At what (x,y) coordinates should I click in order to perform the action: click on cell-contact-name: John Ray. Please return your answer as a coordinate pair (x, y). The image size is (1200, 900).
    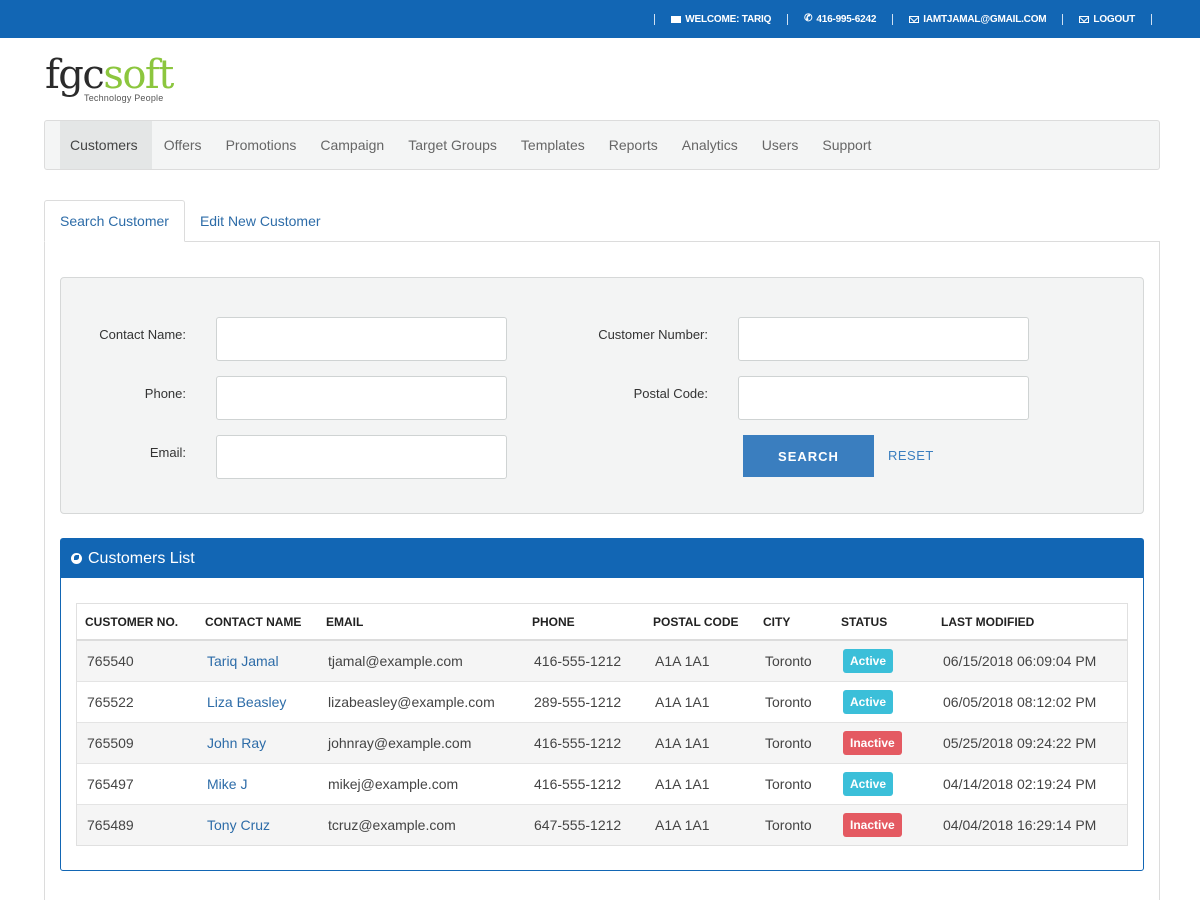
    Looking at the image, I should click on (257, 742).